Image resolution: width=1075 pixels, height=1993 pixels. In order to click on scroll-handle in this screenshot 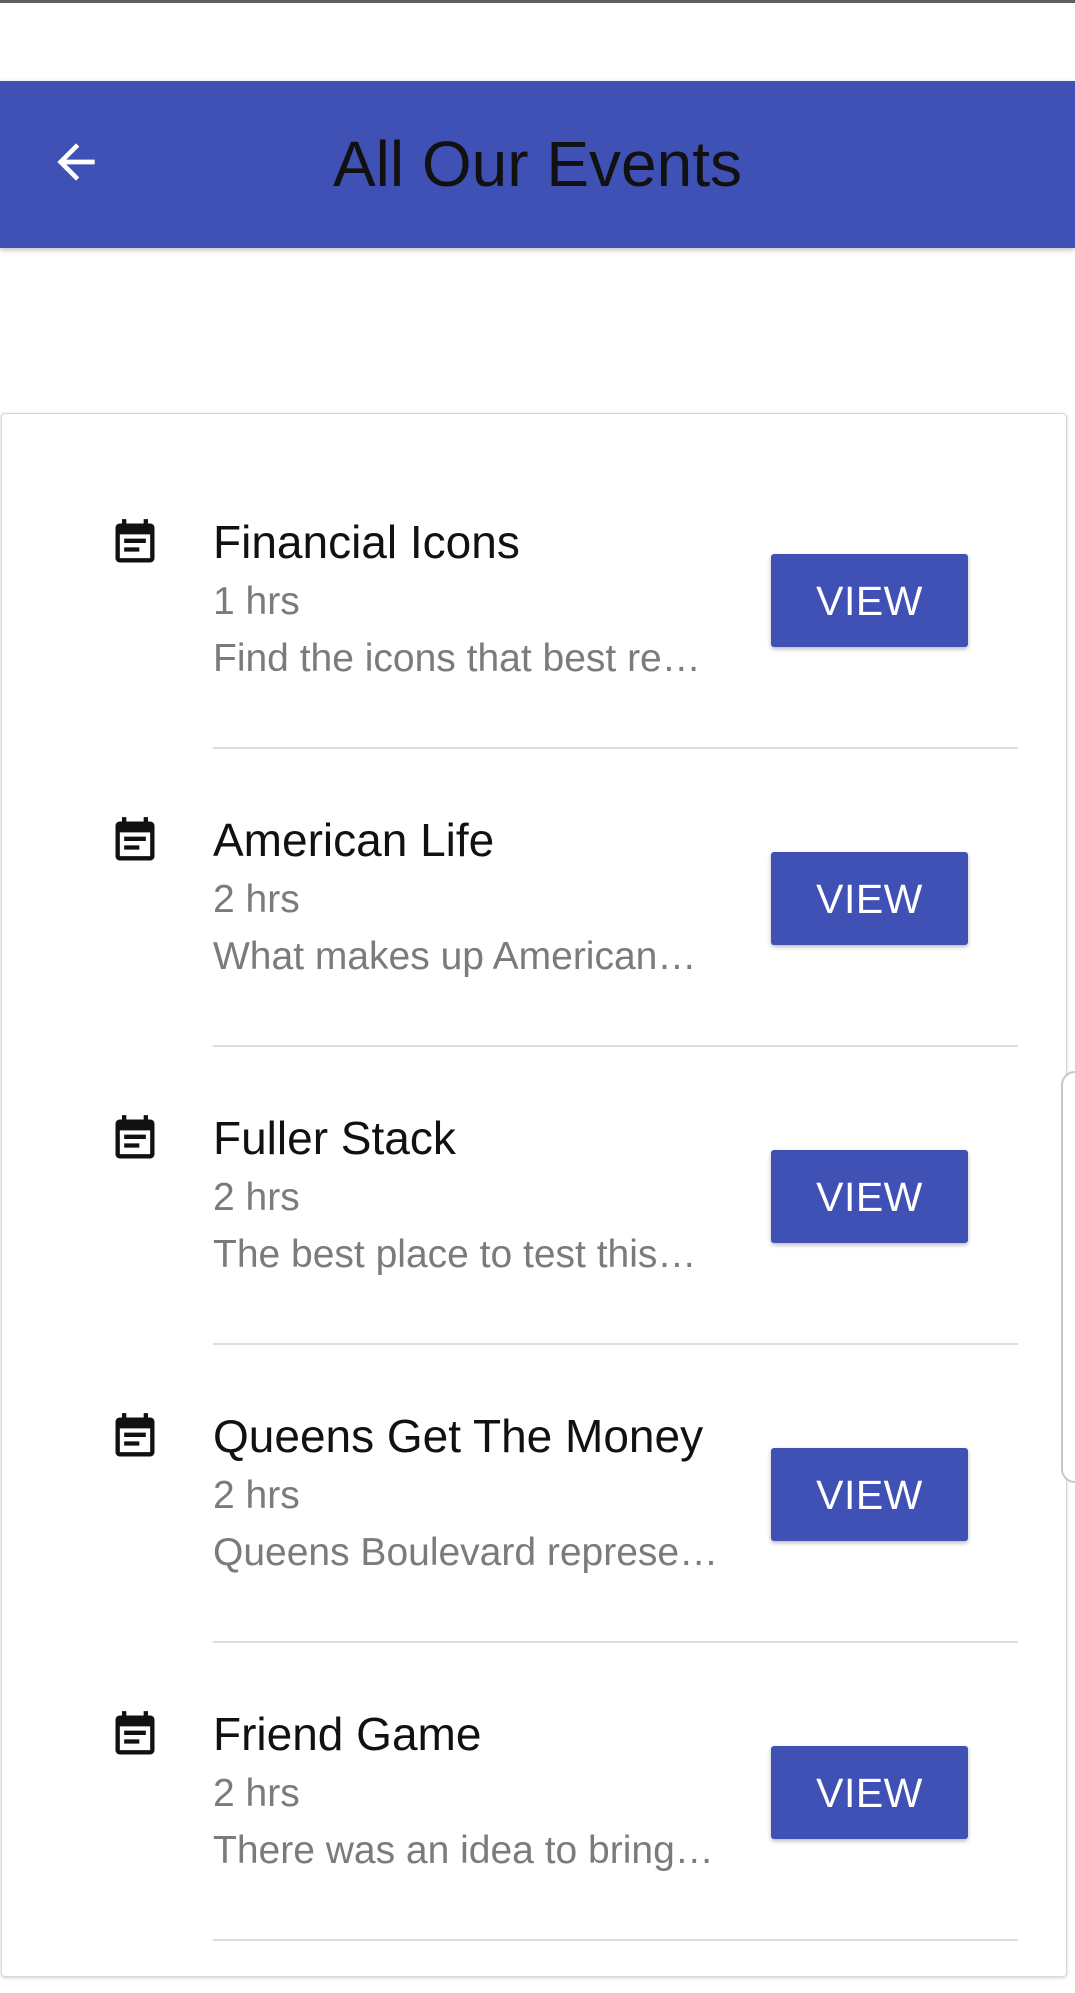, I will do `click(1068, 1277)`.